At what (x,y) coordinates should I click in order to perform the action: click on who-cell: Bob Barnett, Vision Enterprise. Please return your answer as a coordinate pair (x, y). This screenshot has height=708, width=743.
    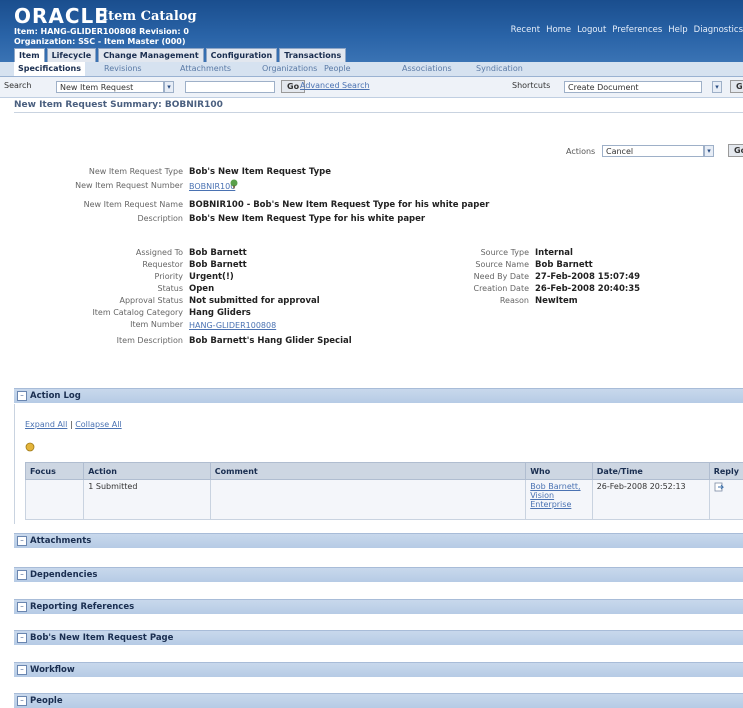
    Looking at the image, I should click on (559, 500).